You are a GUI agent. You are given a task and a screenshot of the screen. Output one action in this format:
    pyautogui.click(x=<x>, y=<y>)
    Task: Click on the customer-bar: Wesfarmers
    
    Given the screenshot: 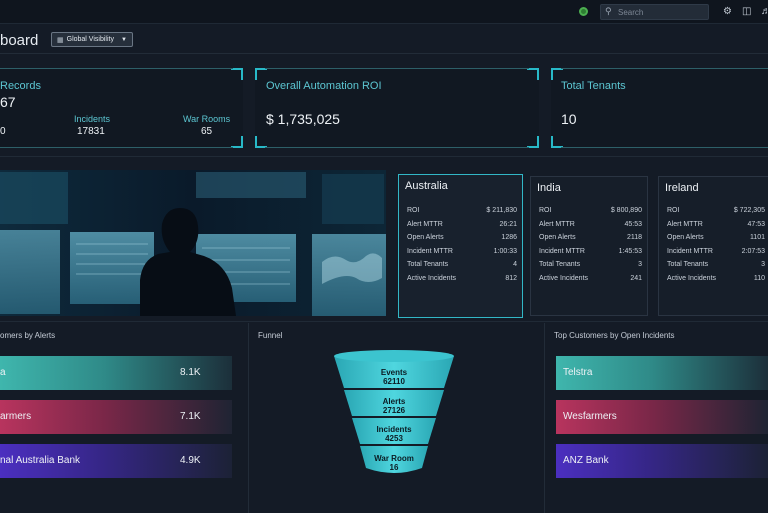 What is the action you would take?
    pyautogui.click(x=662, y=417)
    